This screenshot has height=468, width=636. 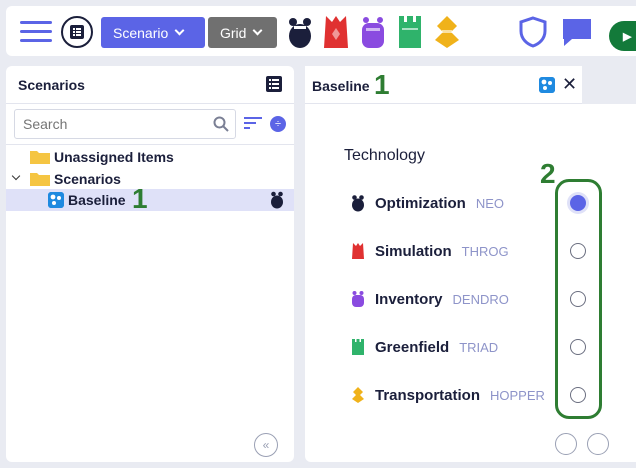 I want to click on tech-row-simulation: Simulation THROG, so click(x=430, y=251).